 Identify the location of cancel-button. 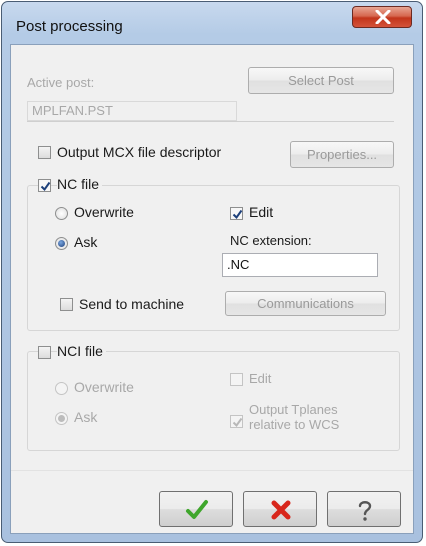
(280, 509).